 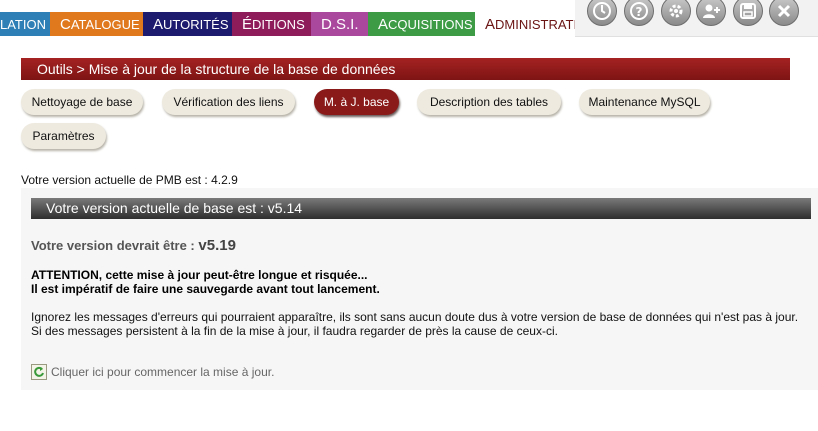 What do you see at coordinates (784, 13) in the screenshot?
I see `close-icon` at bounding box center [784, 13].